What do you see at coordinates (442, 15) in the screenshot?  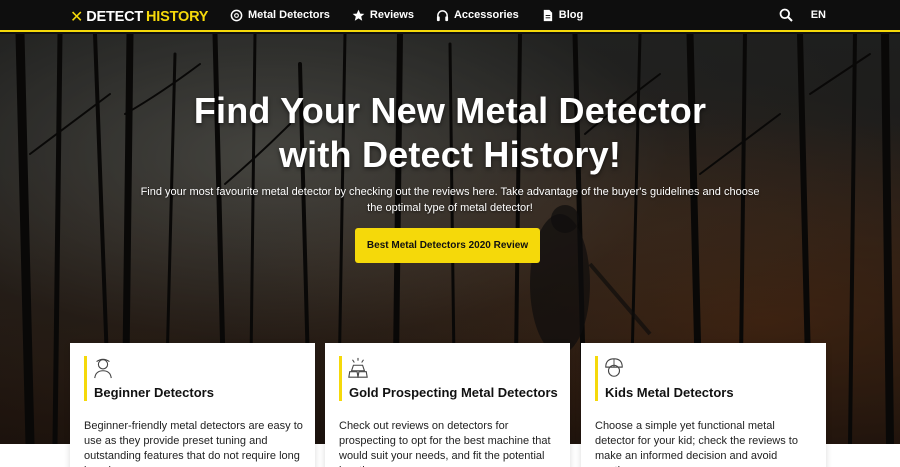 I see `headphones-icon` at bounding box center [442, 15].